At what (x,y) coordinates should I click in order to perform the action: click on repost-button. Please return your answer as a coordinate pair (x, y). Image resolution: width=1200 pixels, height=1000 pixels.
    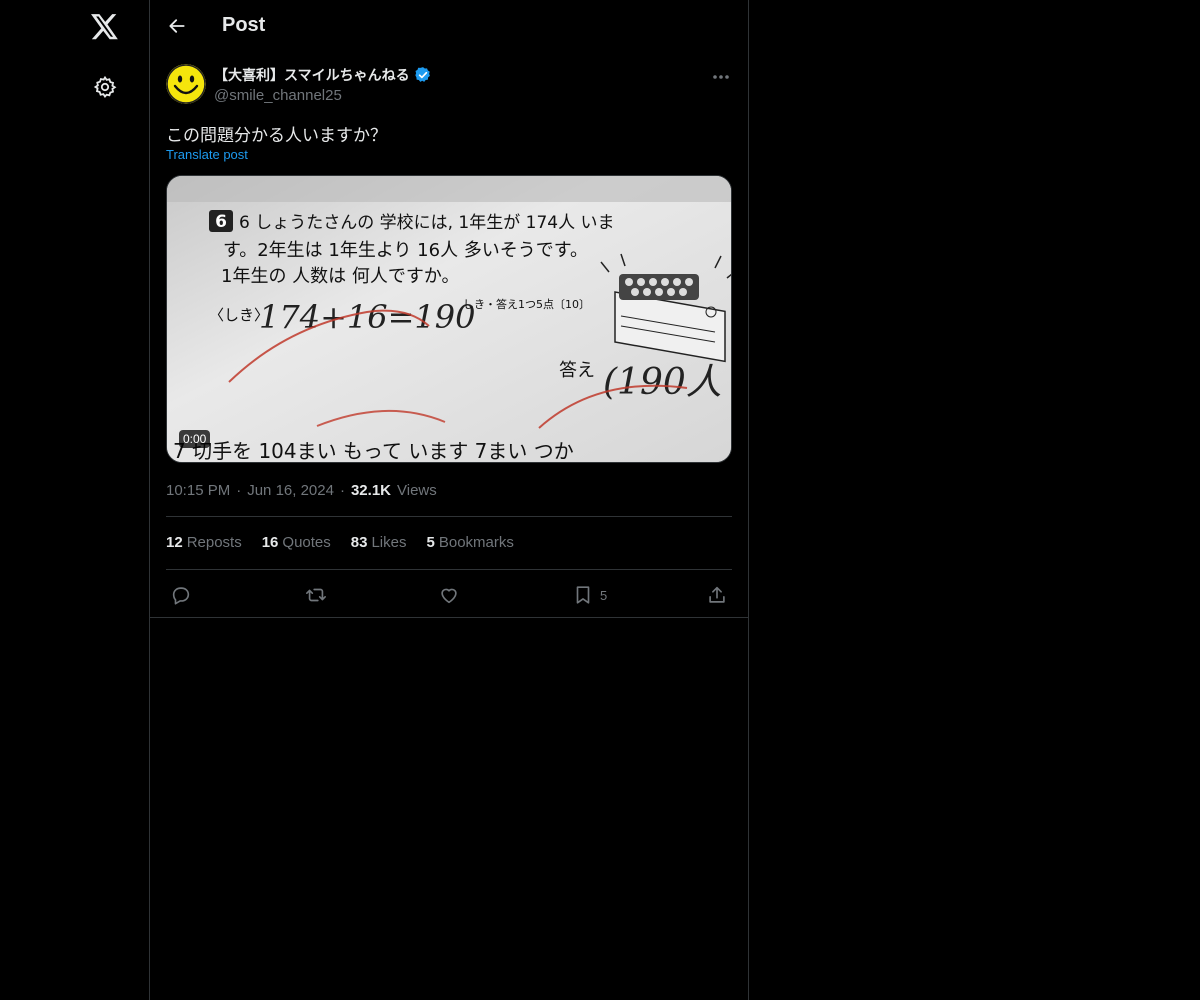
    Looking at the image, I should click on (316, 595).